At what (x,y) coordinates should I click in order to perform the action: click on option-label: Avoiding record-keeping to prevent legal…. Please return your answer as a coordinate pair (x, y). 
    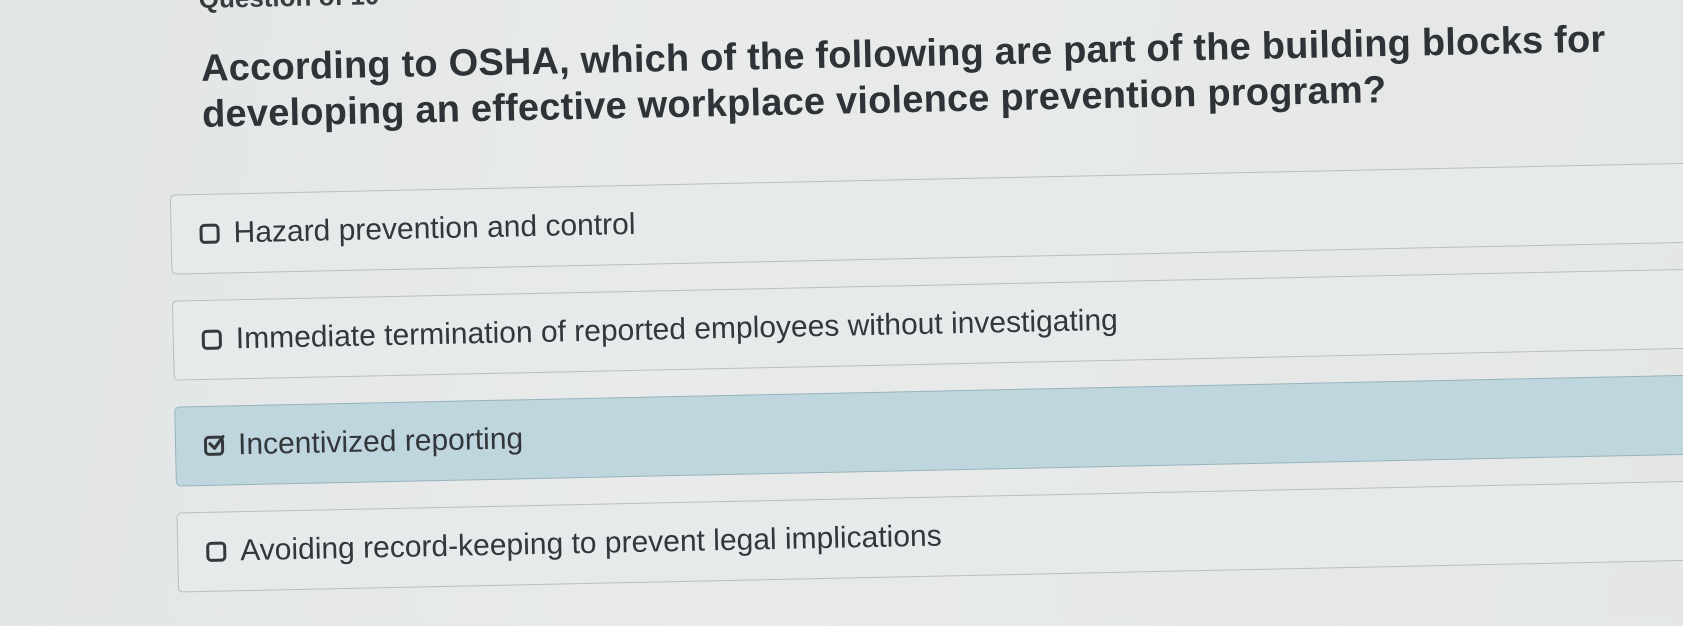
    Looking at the image, I should click on (590, 543).